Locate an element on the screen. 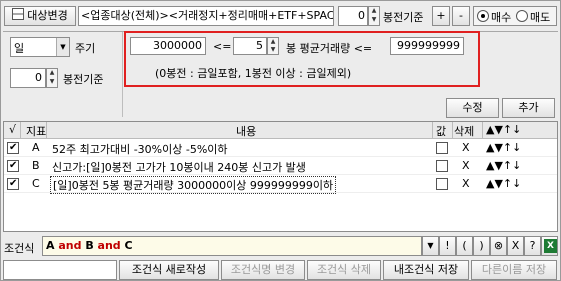  bar-offset-spinner-top: ▲ ▼ is located at coordinates (374, 16).